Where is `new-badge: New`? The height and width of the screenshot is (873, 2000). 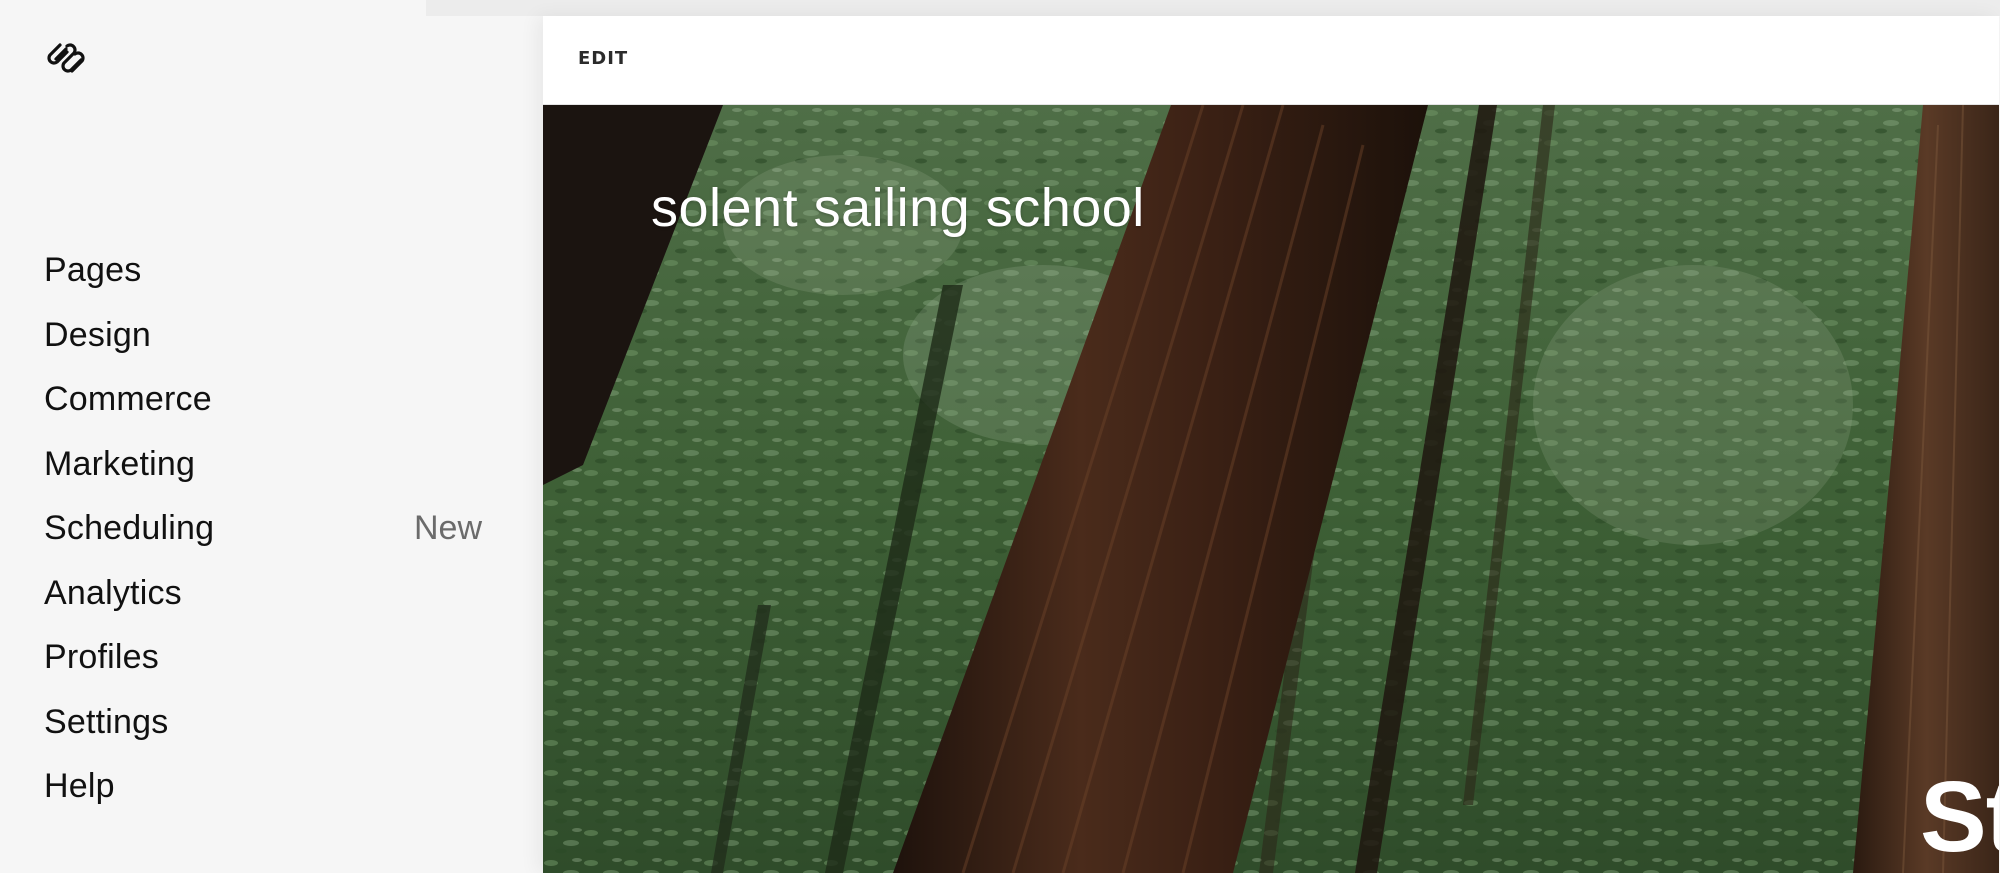 new-badge: New is located at coordinates (448, 528).